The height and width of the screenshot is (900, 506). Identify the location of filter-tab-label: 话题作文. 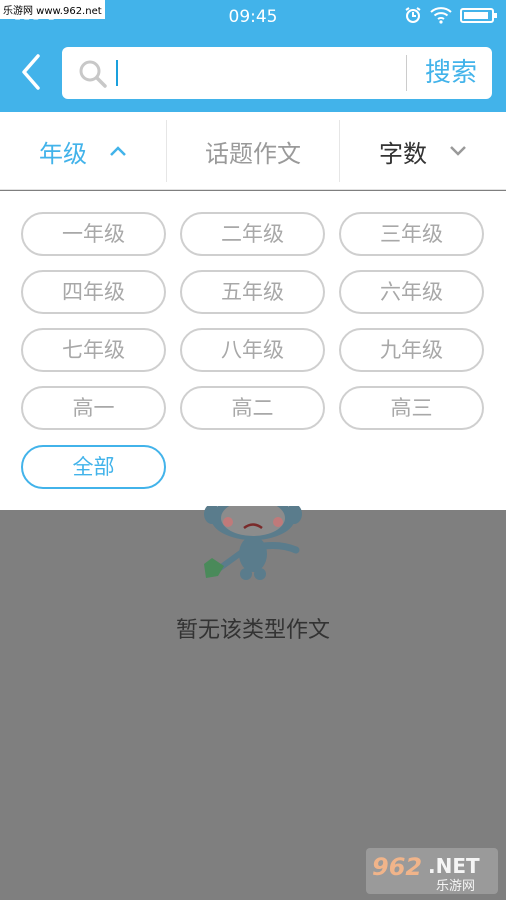
(253, 153).